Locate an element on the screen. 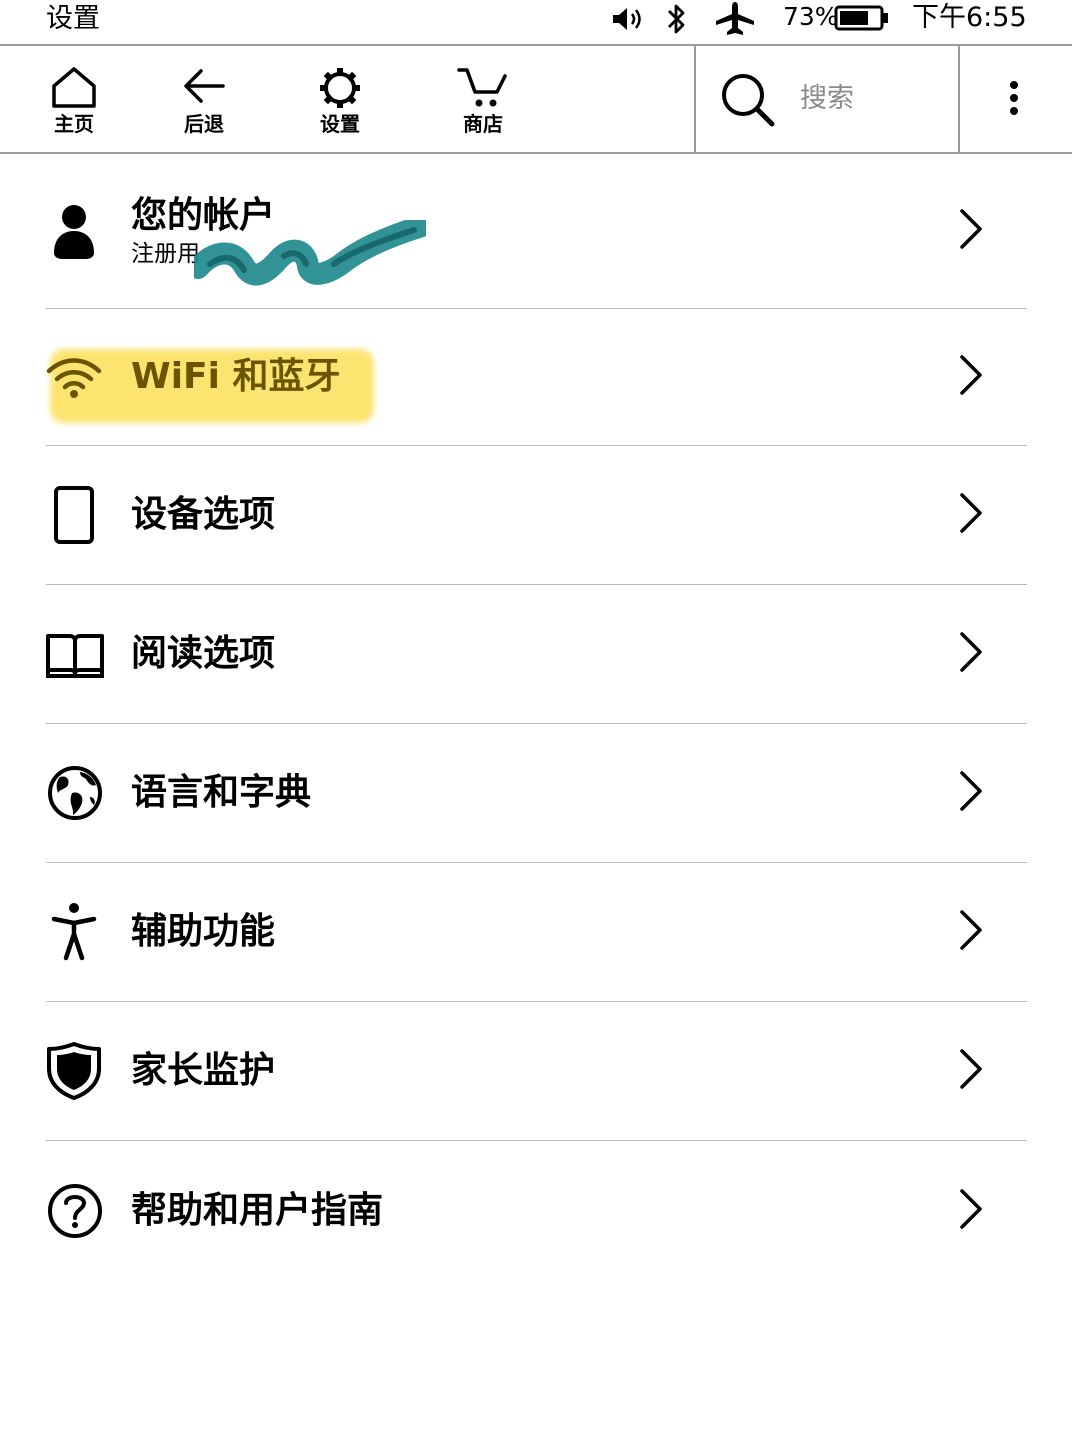 The image size is (1072, 1429). search-box is located at coordinates (827, 99).